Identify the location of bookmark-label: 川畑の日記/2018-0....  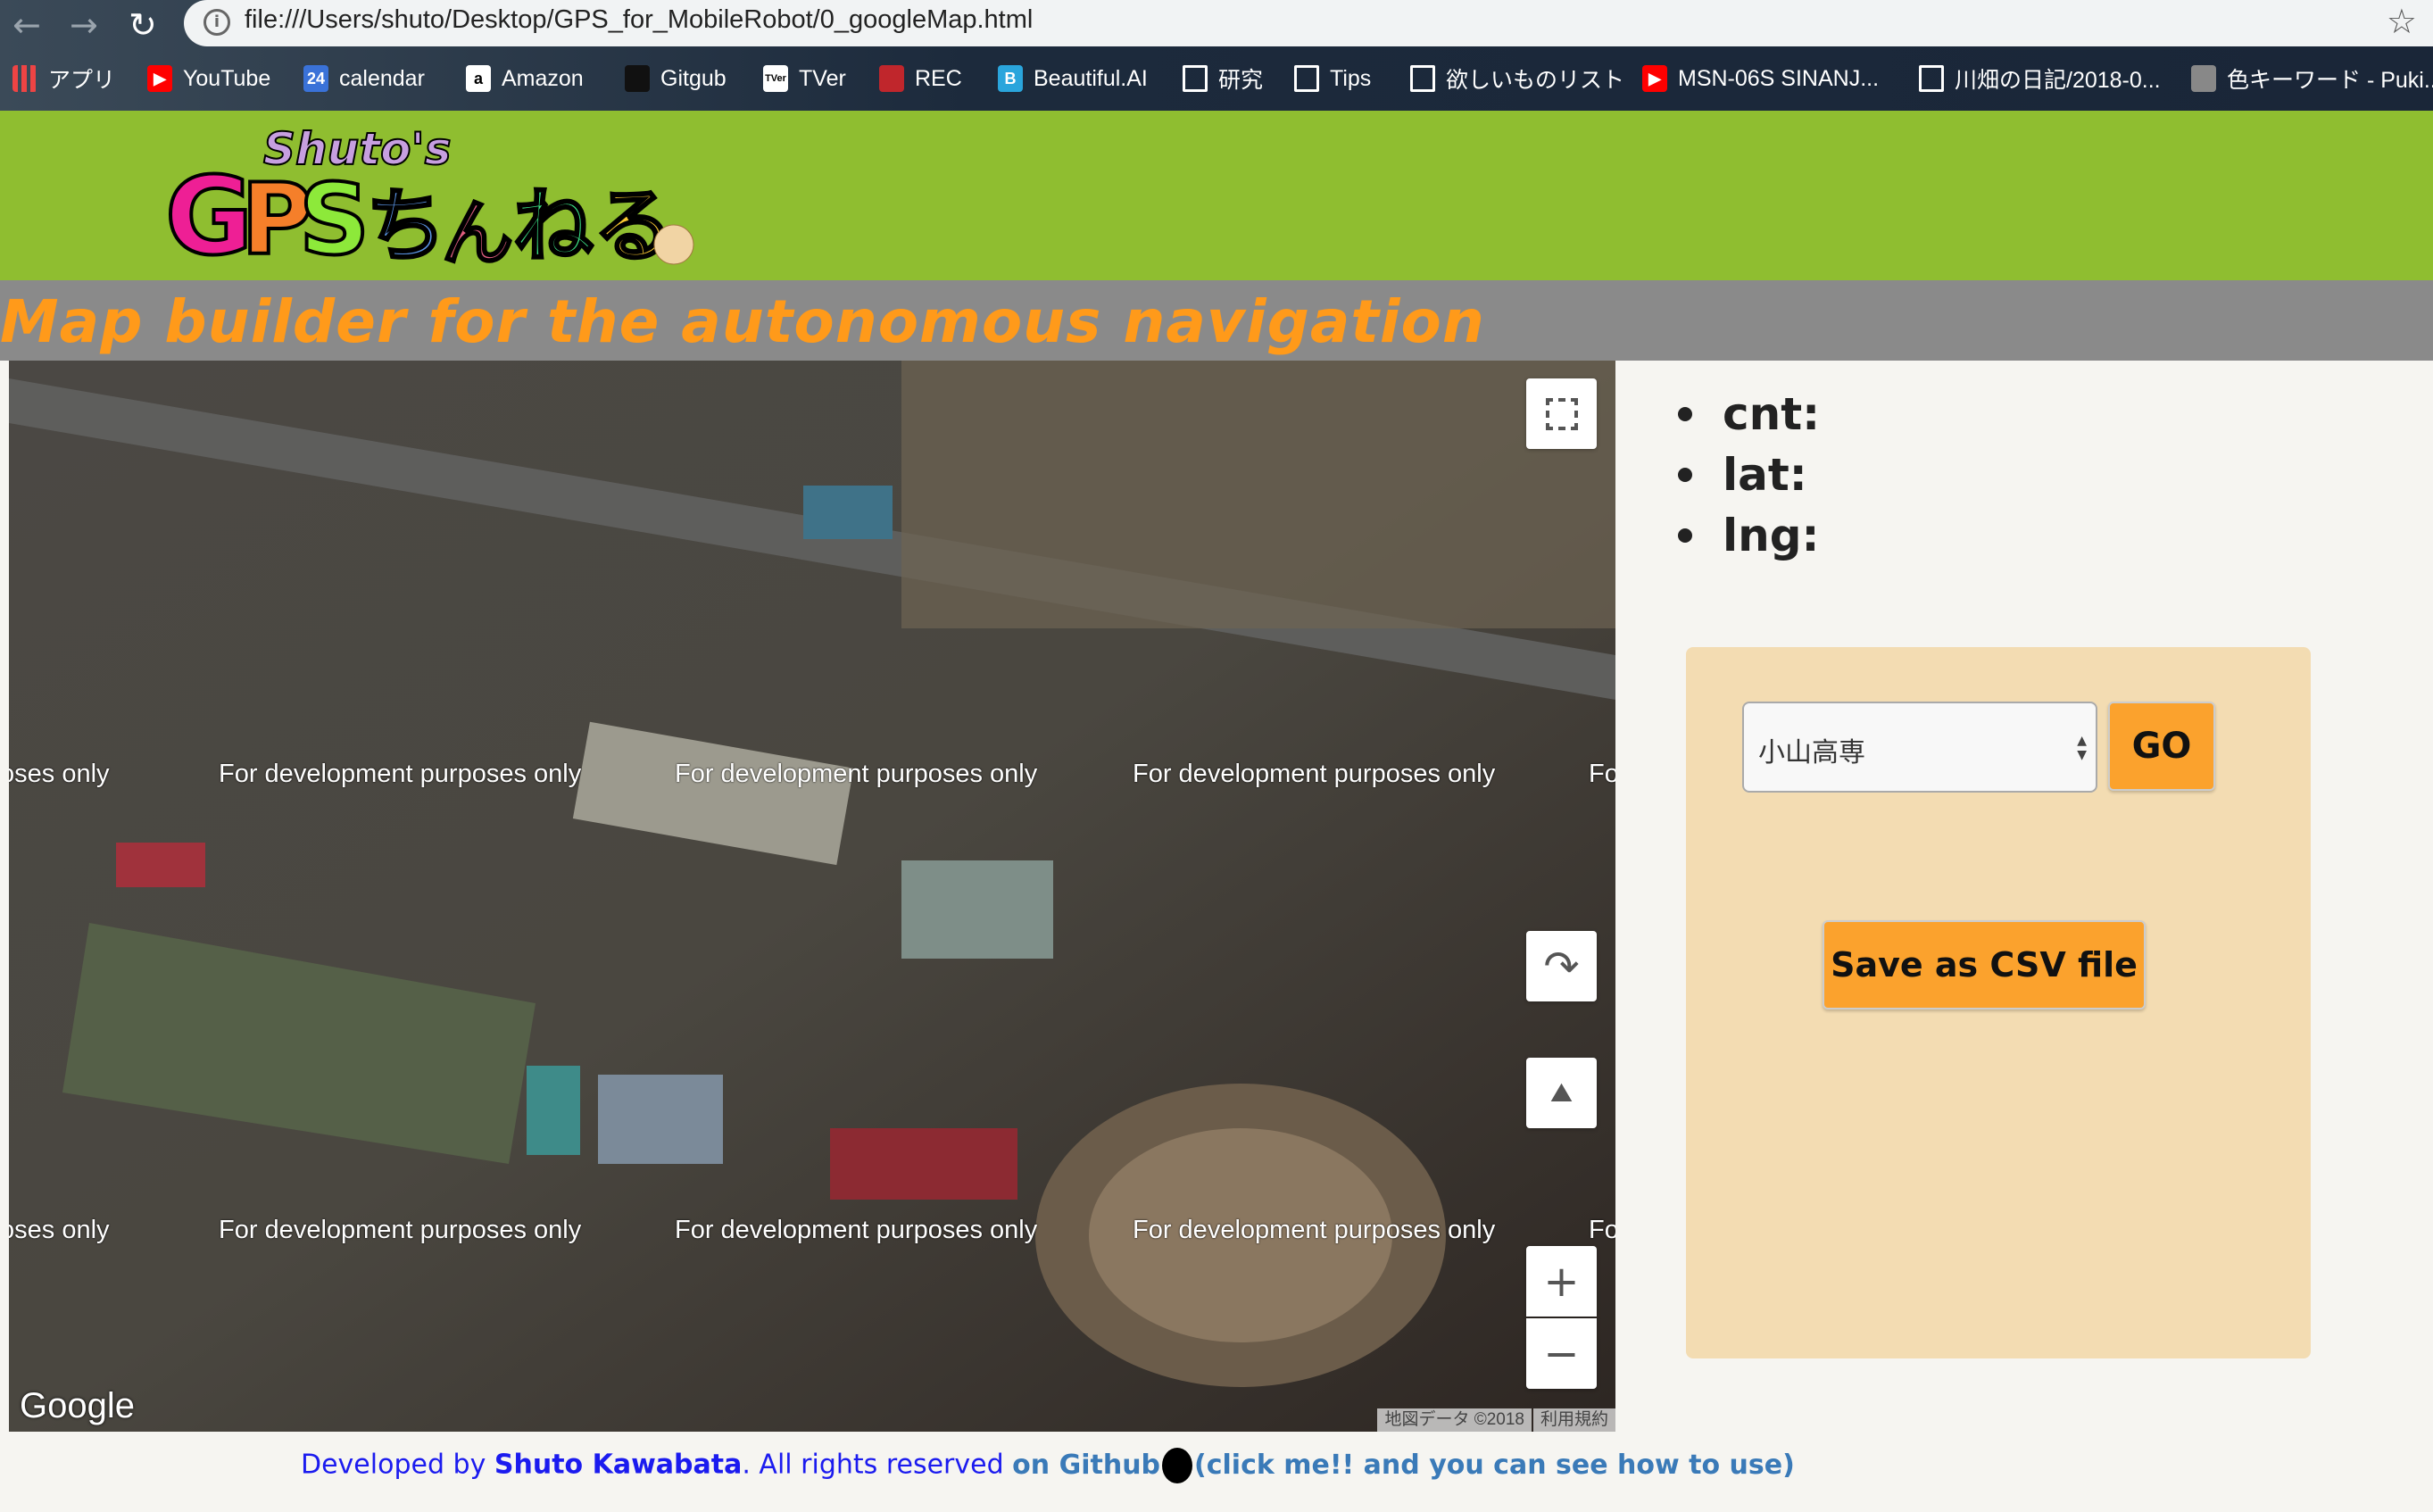
(2058, 81).